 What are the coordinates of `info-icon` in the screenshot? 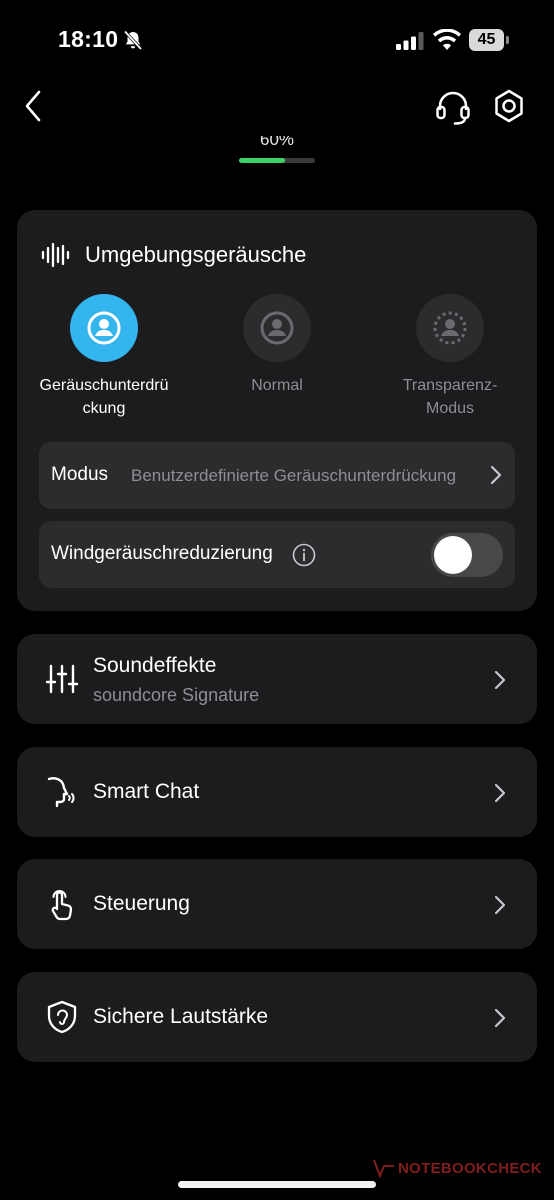 It's located at (304, 555).